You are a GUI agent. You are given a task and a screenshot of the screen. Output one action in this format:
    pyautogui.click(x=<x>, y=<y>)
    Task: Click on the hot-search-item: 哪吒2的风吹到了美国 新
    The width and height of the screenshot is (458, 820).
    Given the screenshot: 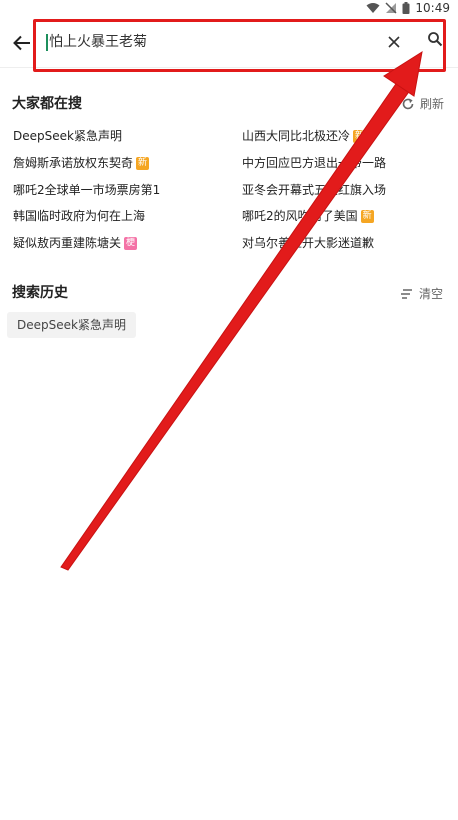 What is the action you would take?
    pyautogui.click(x=308, y=216)
    